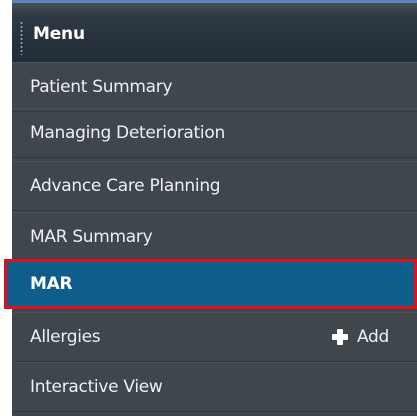 The width and height of the screenshot is (417, 416). I want to click on menu-item-label: Advance Care Planning, so click(125, 186).